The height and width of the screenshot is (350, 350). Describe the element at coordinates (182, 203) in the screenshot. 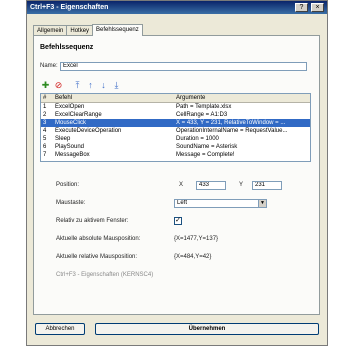

I see `mouse-button-value: Left` at that location.